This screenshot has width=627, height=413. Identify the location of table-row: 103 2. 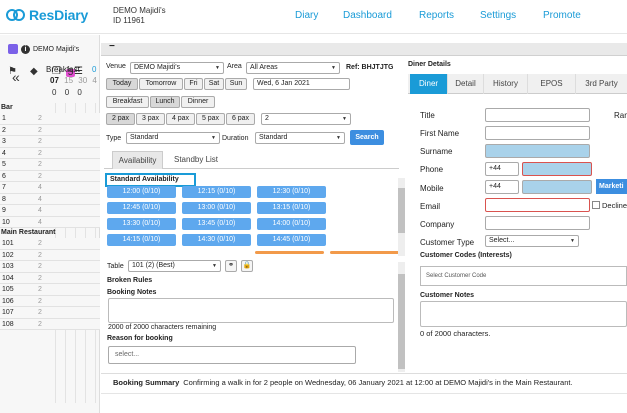
(50, 267).